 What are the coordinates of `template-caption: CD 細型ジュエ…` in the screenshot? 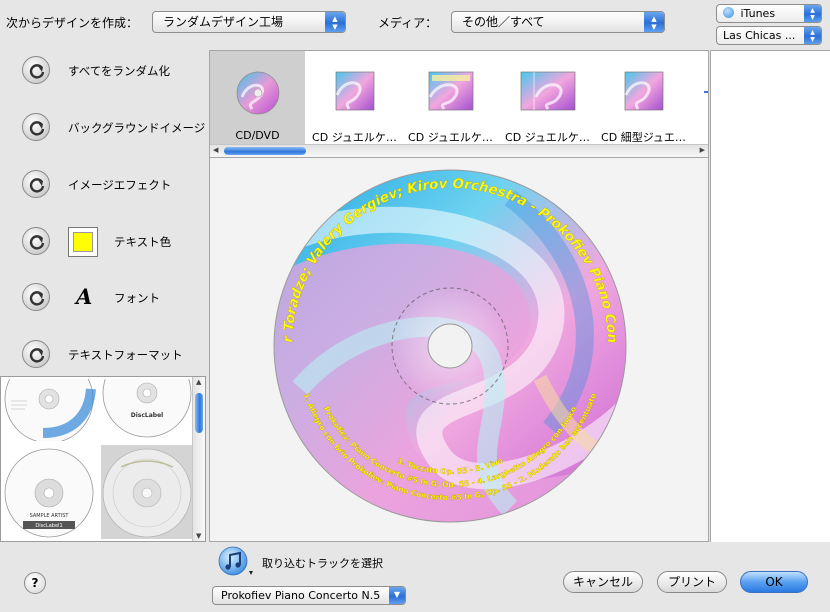 It's located at (643, 137).